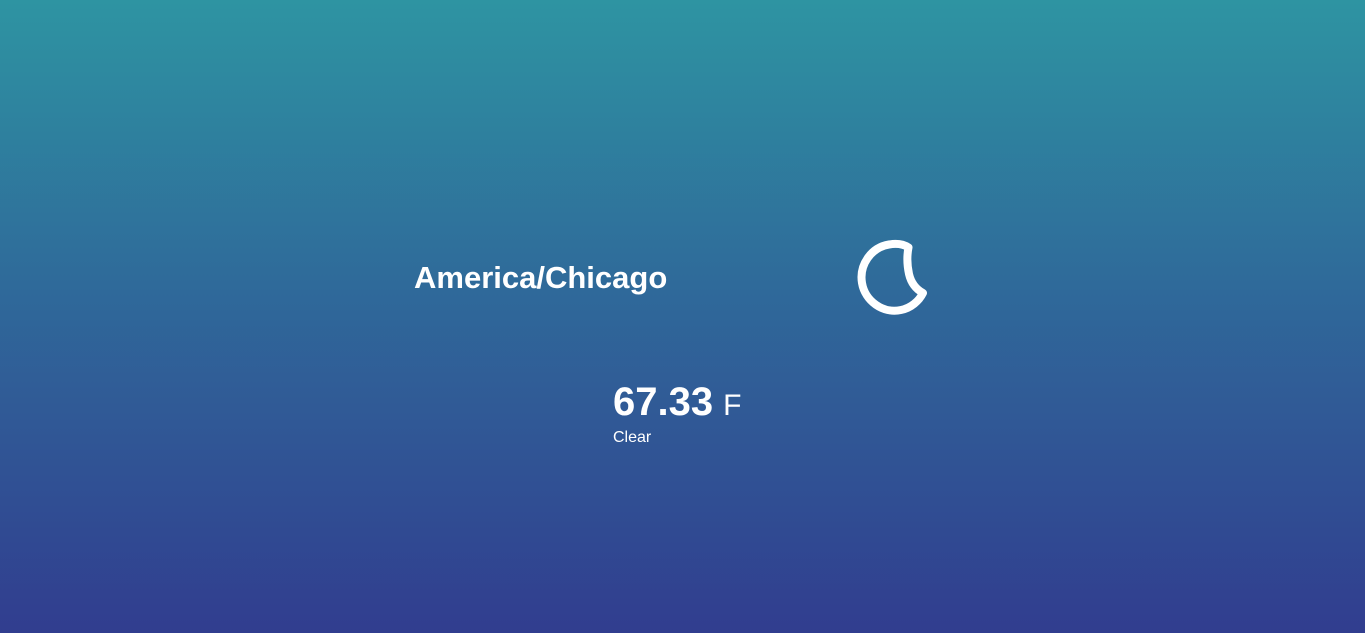 The image size is (1365, 633). What do you see at coordinates (892, 277) in the screenshot?
I see `moon-icon-graphic` at bounding box center [892, 277].